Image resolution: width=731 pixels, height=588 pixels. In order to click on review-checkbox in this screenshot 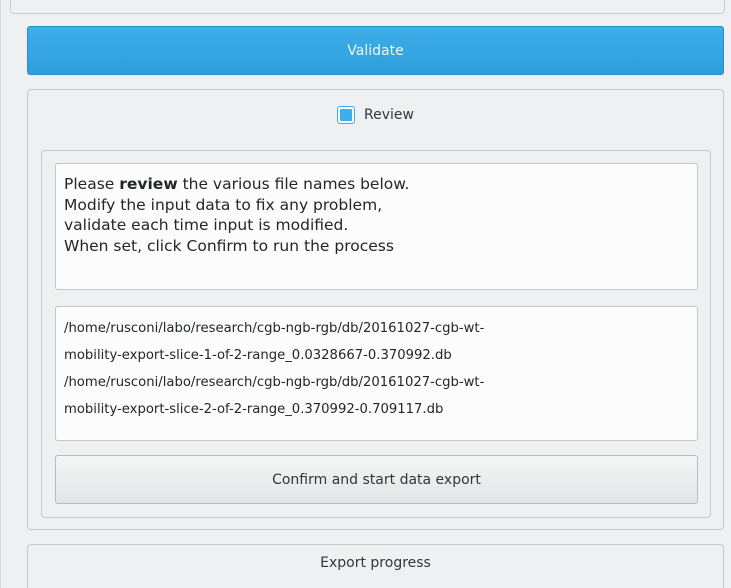, I will do `click(346, 115)`.